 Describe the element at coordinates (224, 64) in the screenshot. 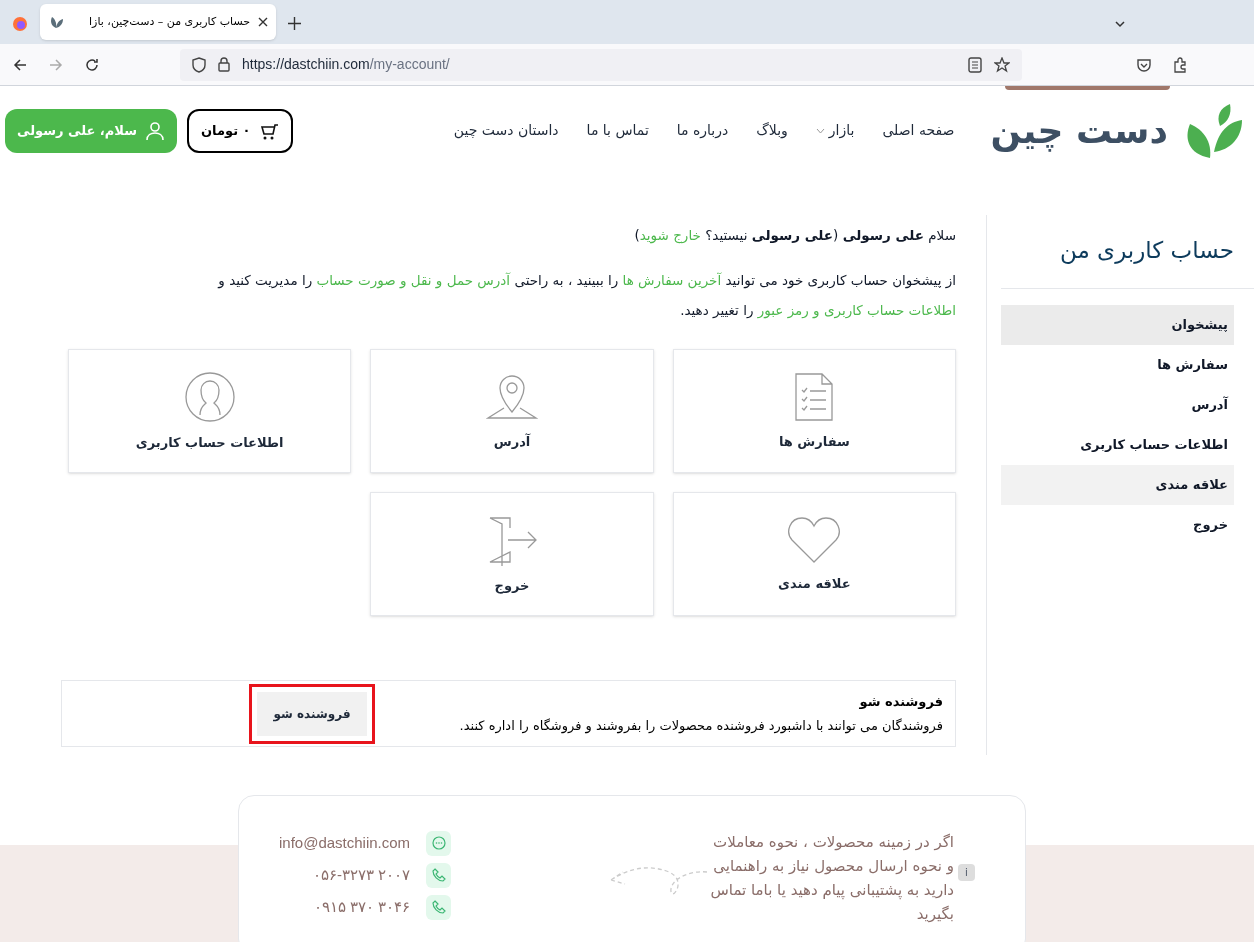

I see `lock-icon` at that location.